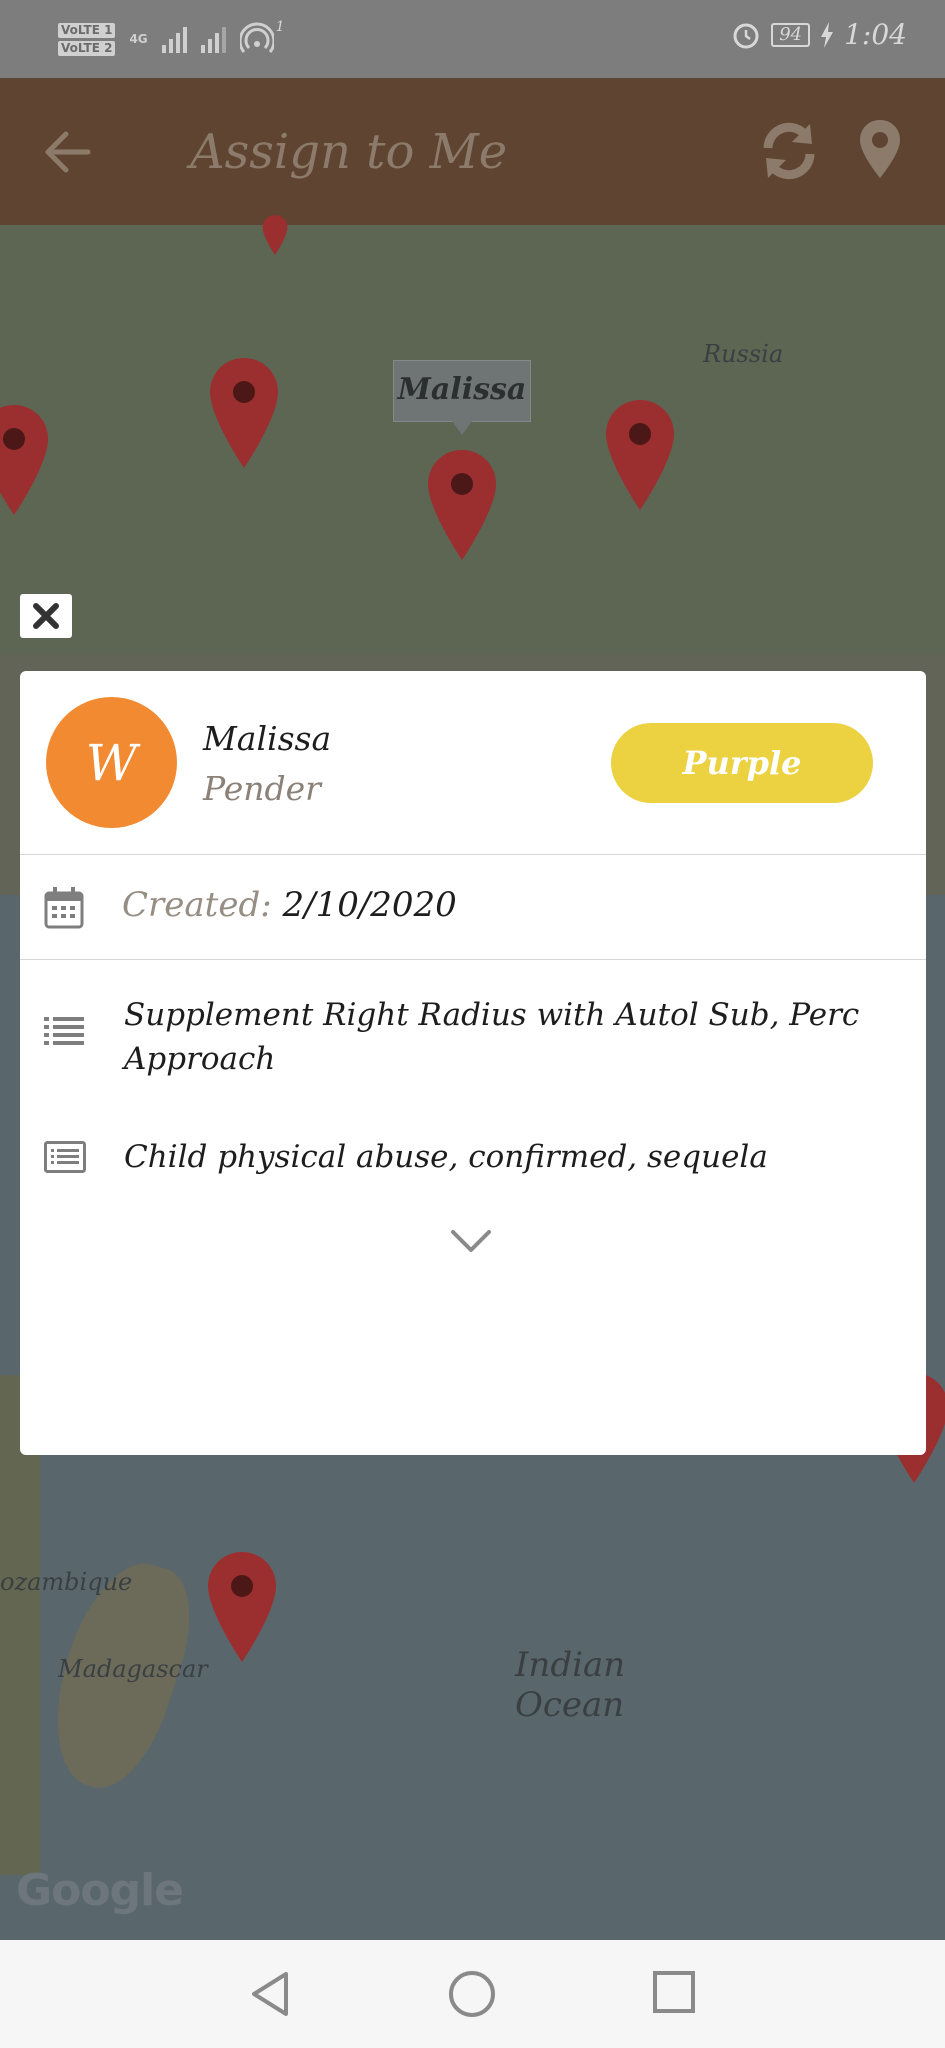 This screenshot has height=2048, width=945. Describe the element at coordinates (369, 905) in the screenshot. I see `created-date: 2/10/2020` at that location.